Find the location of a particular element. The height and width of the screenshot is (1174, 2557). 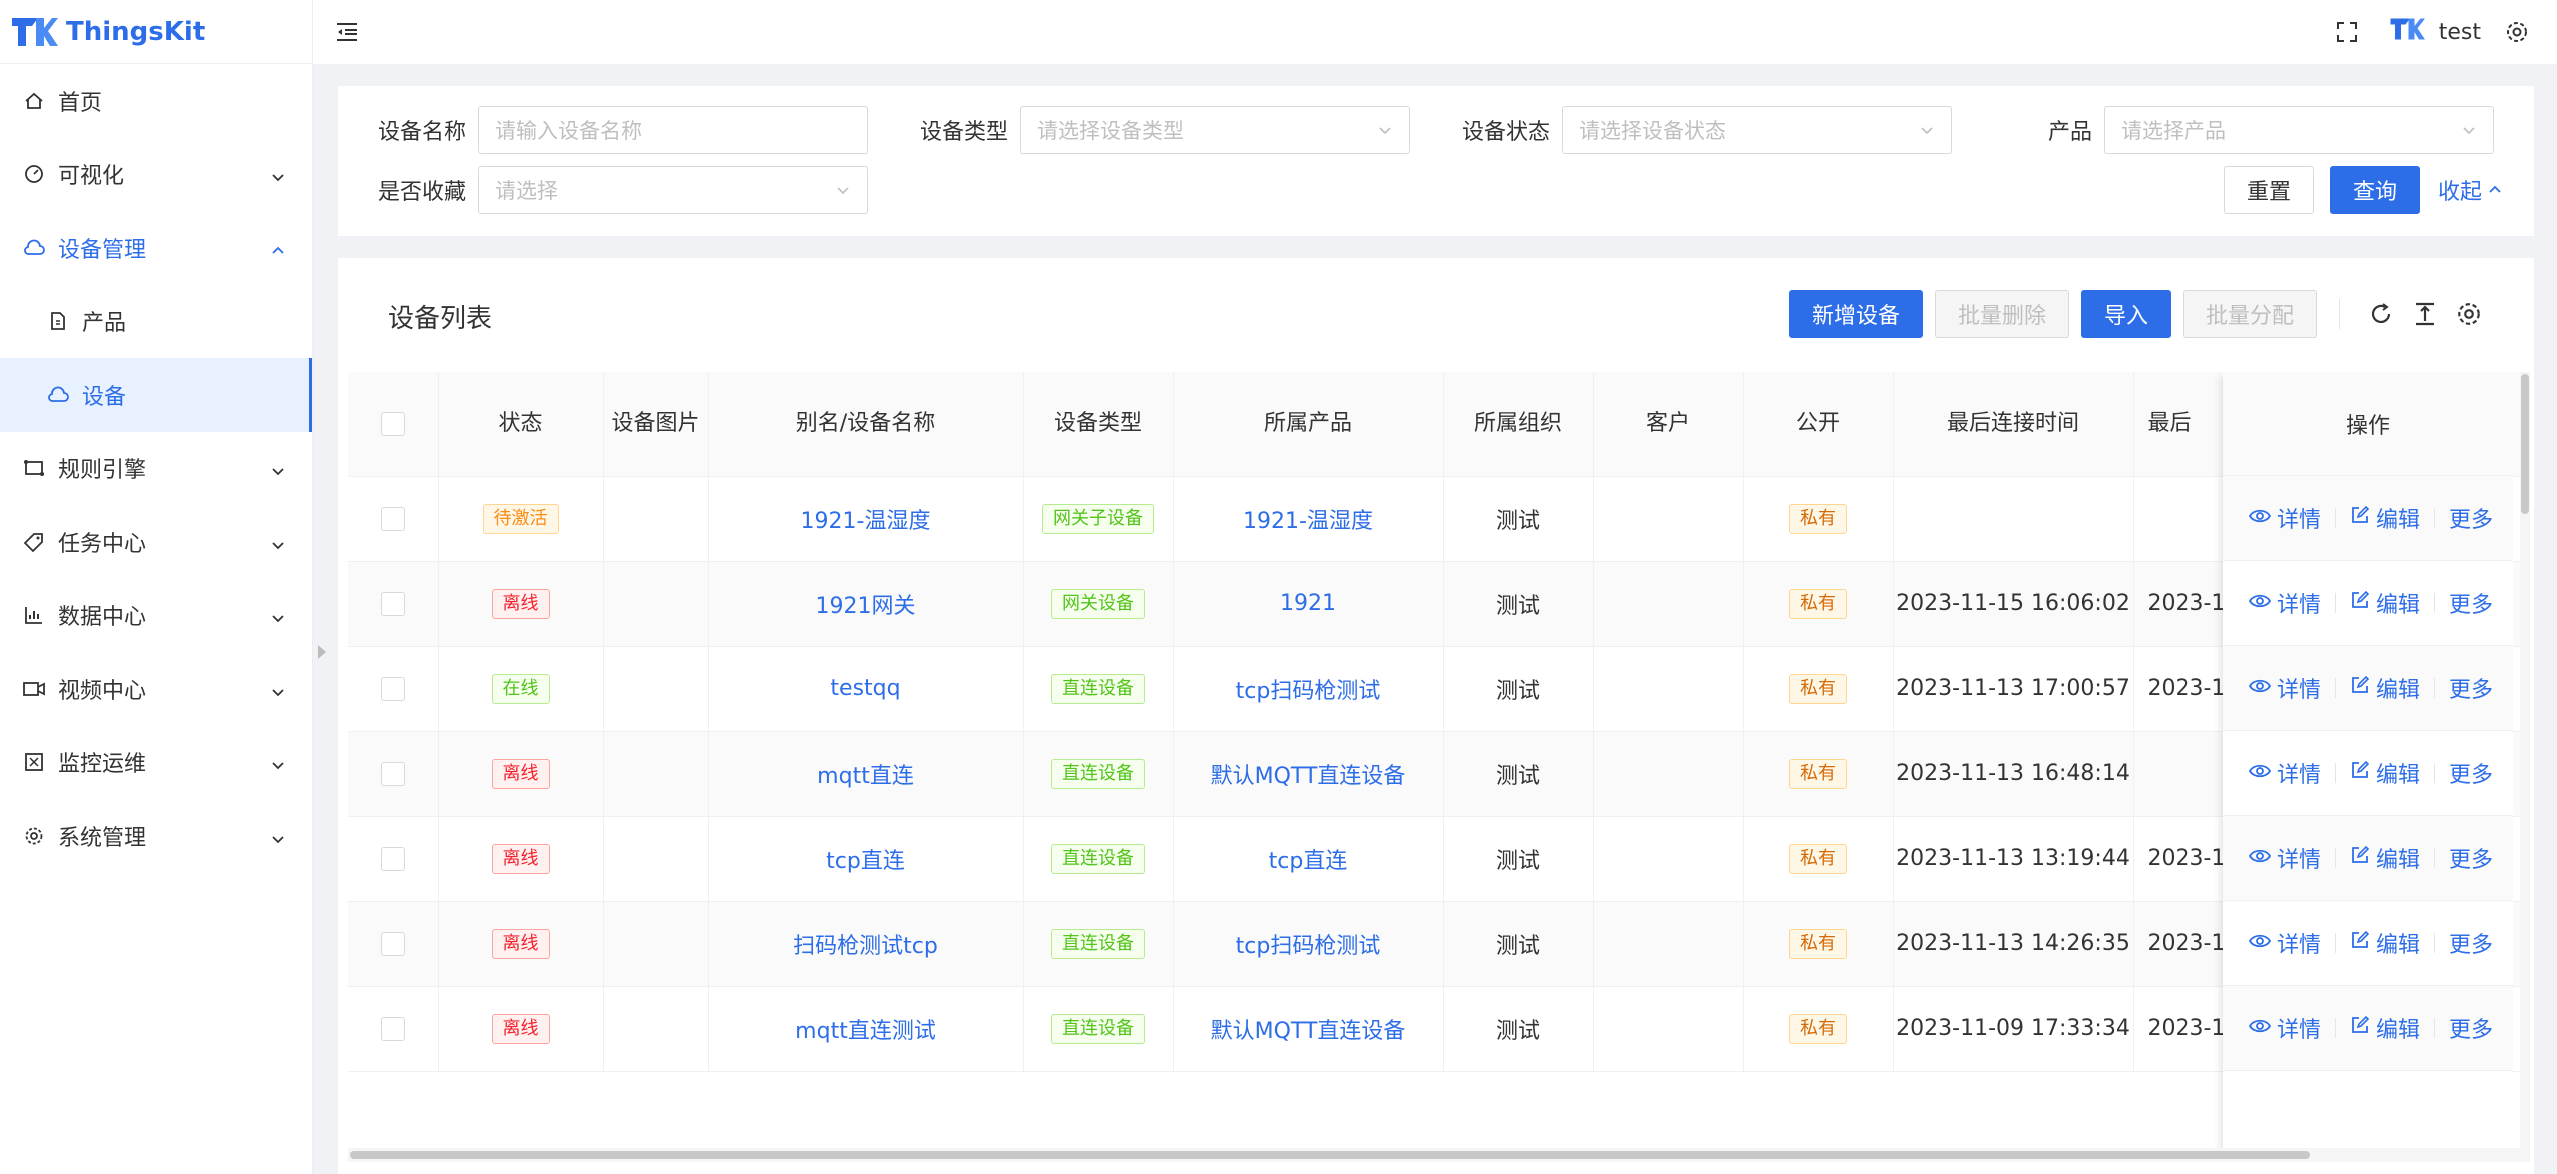

product-link: 1921 is located at coordinates (1308, 604).